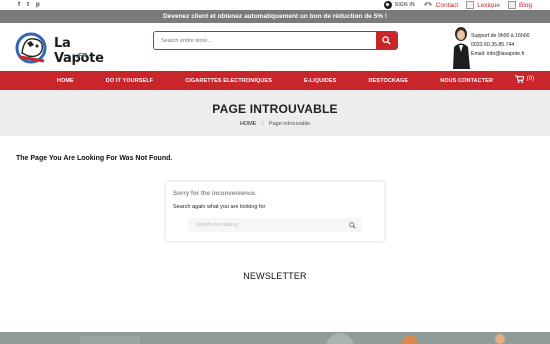 This screenshot has width=550, height=344. I want to click on page-title-banner: PAGE INTROUVABLE HOME / Page introuvable, so click(275, 113).